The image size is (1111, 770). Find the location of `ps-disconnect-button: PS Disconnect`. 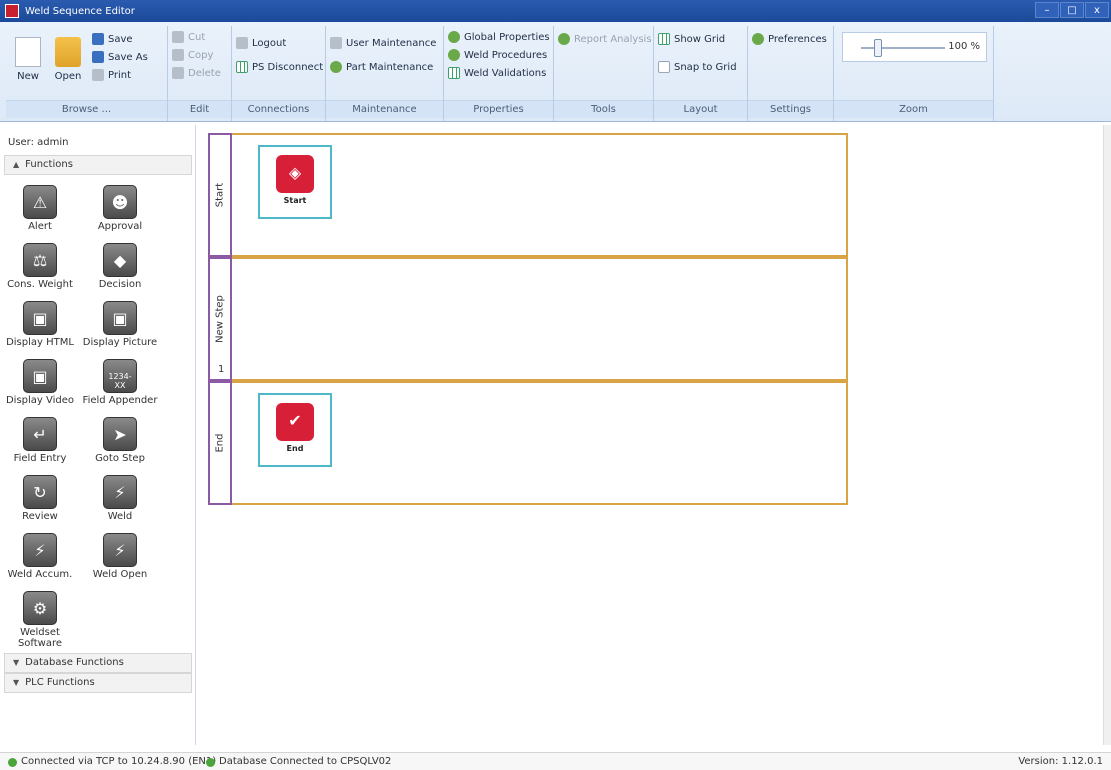

ps-disconnect-button: PS Disconnect is located at coordinates (279, 67).